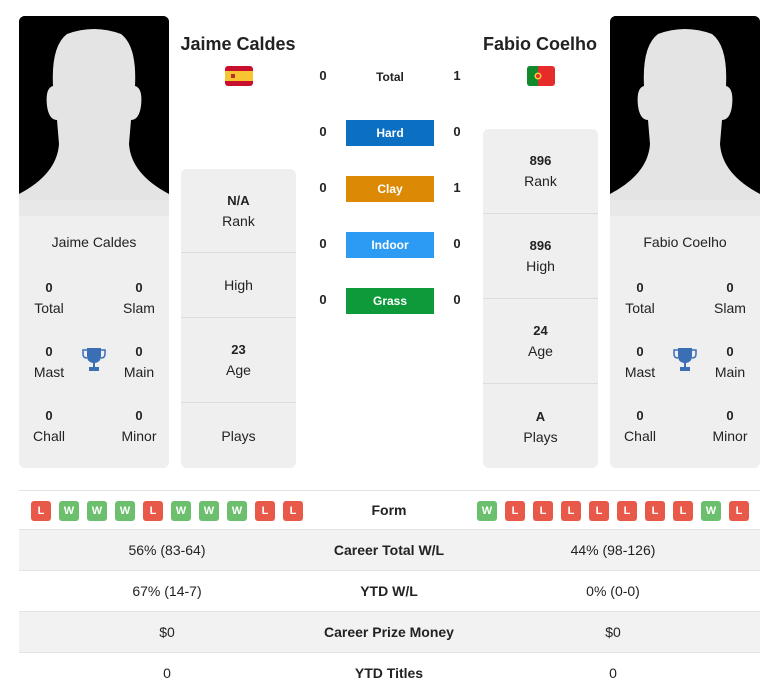 Image resolution: width=779 pixels, height=699 pixels. What do you see at coordinates (640, 362) in the screenshot?
I see `player2-mast-titles: 0 Mast` at bounding box center [640, 362].